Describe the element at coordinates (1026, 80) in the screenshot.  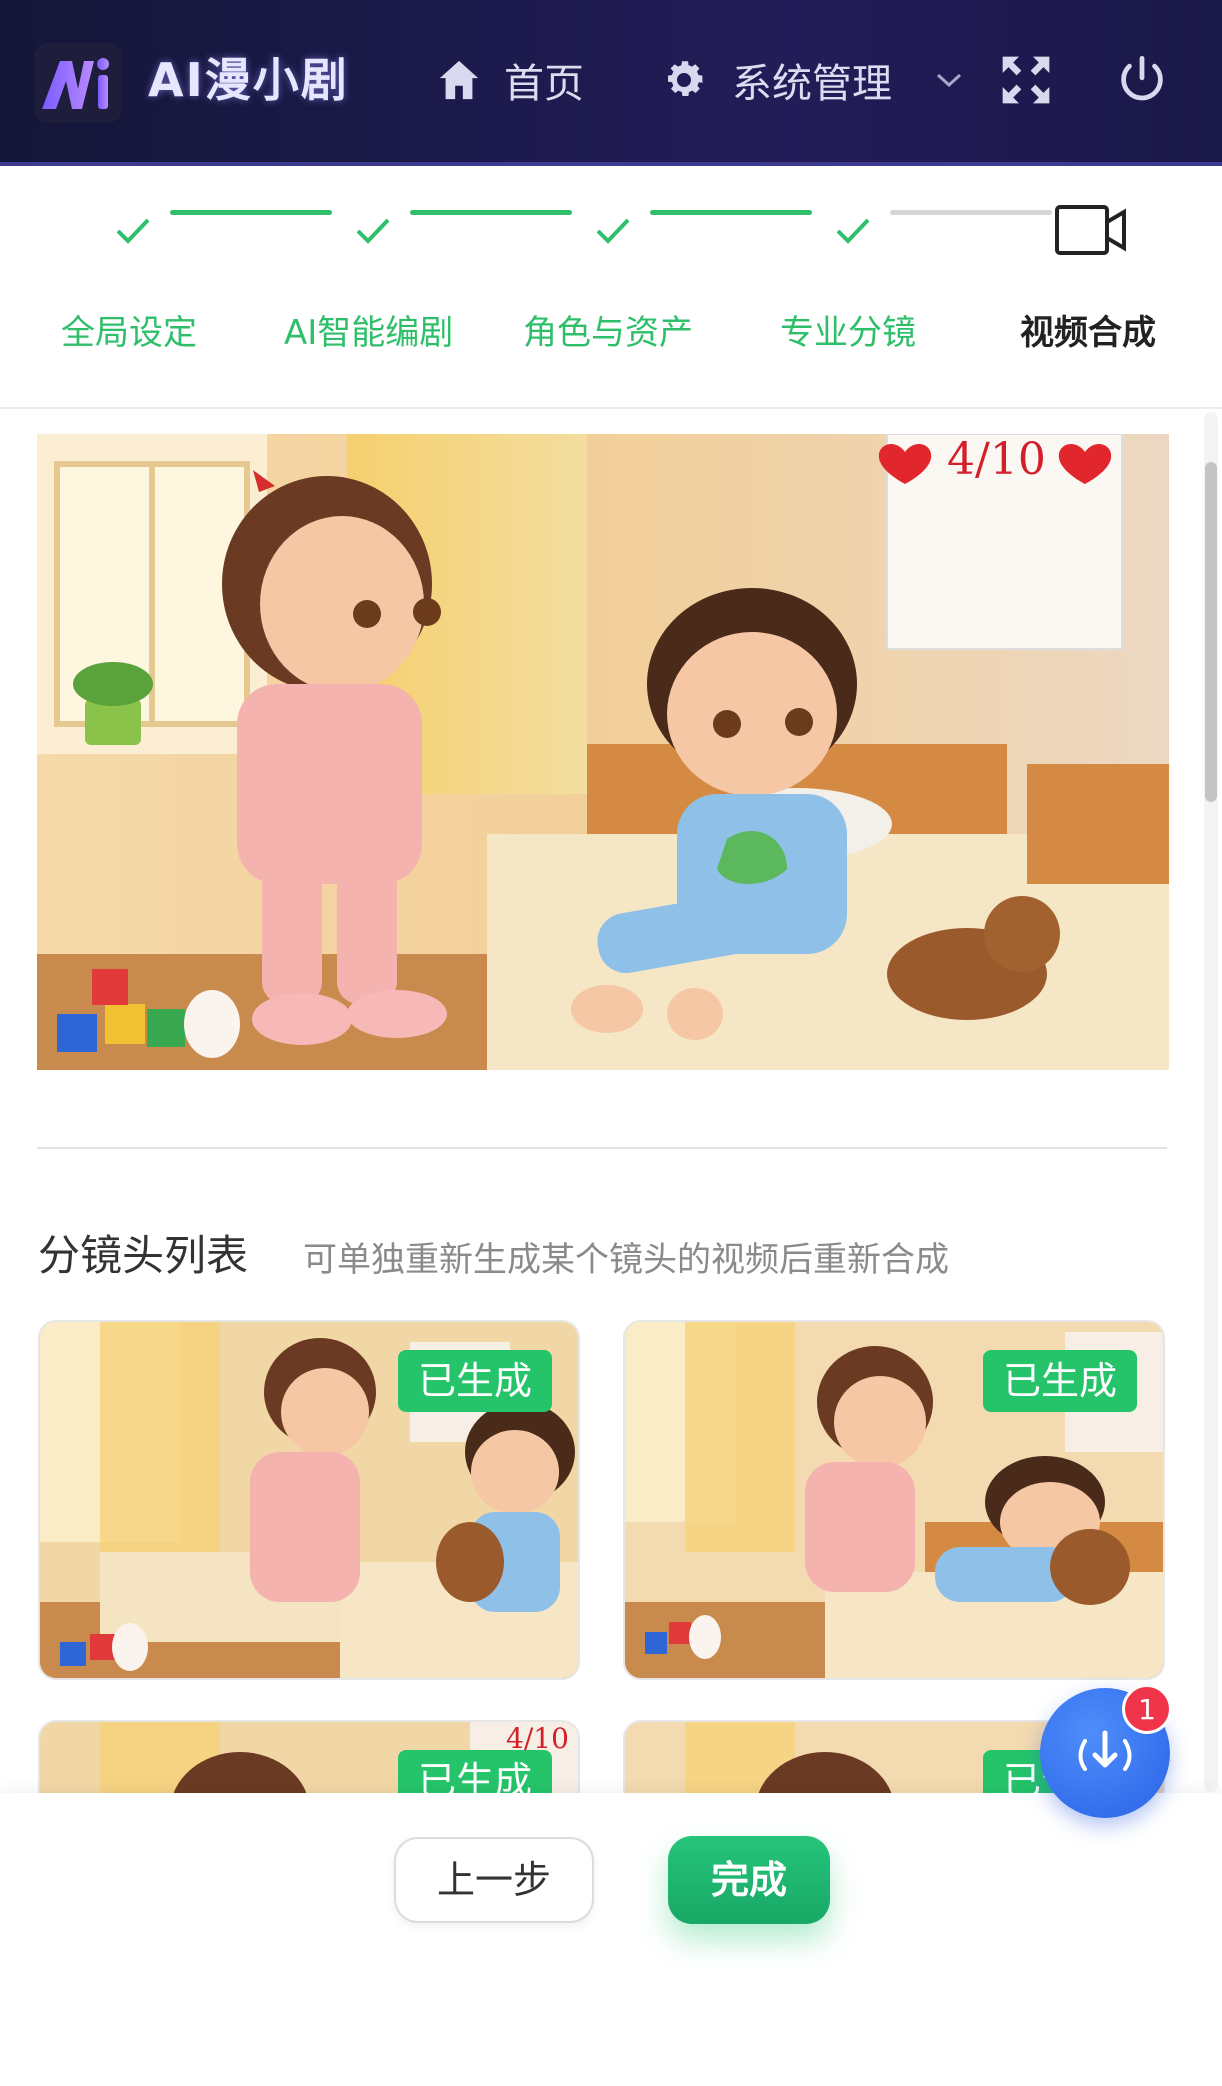
I see `fullscreen-icon` at that location.